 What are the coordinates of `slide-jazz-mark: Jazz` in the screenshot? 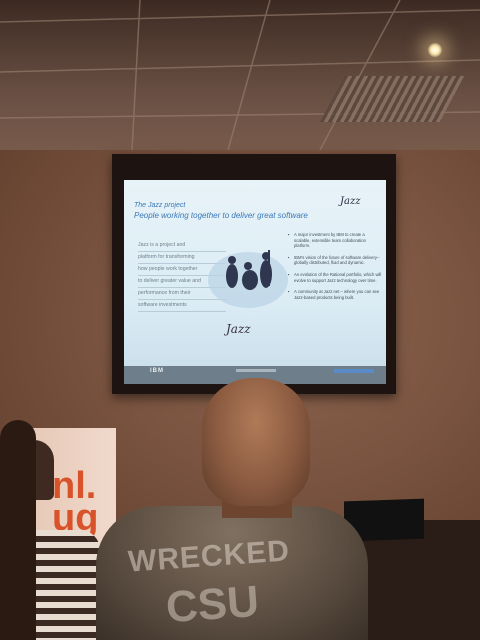 It's located at (350, 201).